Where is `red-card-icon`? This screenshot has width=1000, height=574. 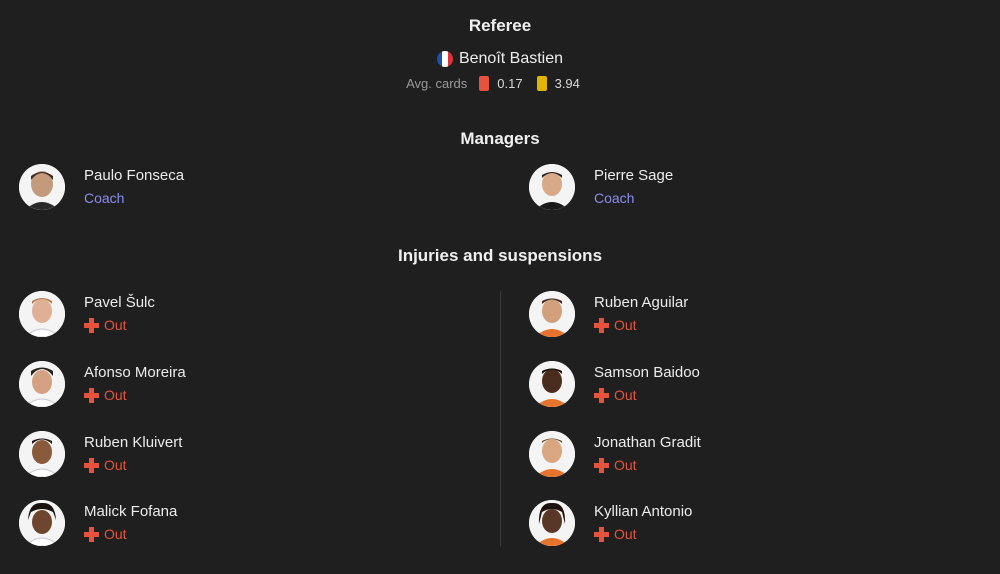
red-card-icon is located at coordinates (484, 83).